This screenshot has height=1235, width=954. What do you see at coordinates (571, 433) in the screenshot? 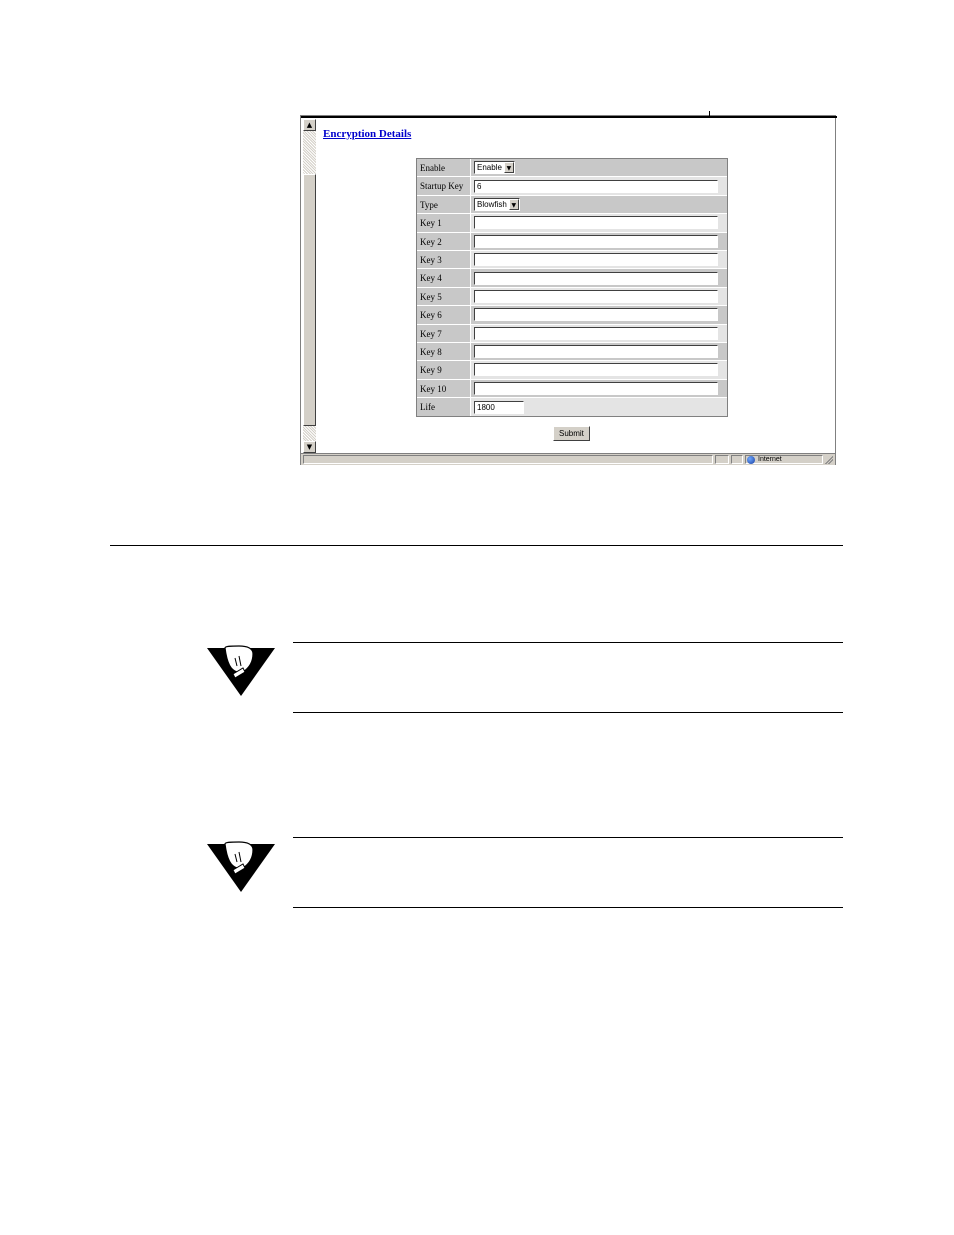
I see `submit-button: Submit` at bounding box center [571, 433].